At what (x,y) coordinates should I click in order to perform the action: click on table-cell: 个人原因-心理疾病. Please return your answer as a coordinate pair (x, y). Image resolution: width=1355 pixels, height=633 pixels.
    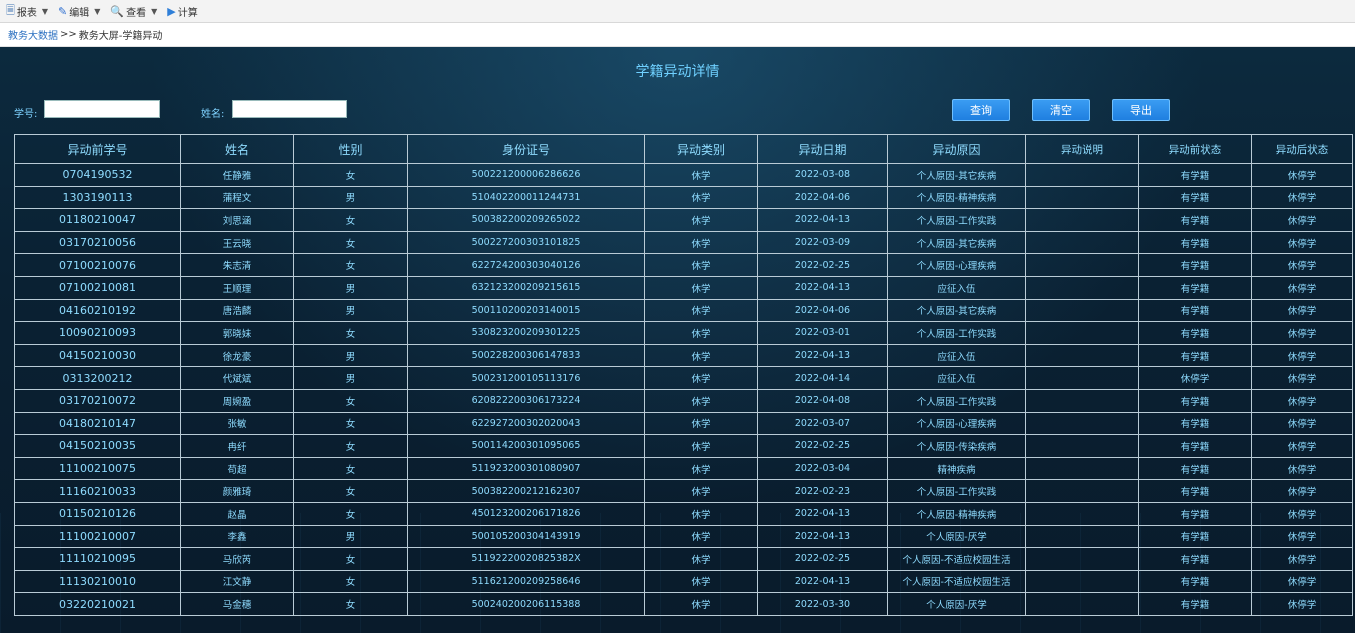
    Looking at the image, I should click on (956, 265).